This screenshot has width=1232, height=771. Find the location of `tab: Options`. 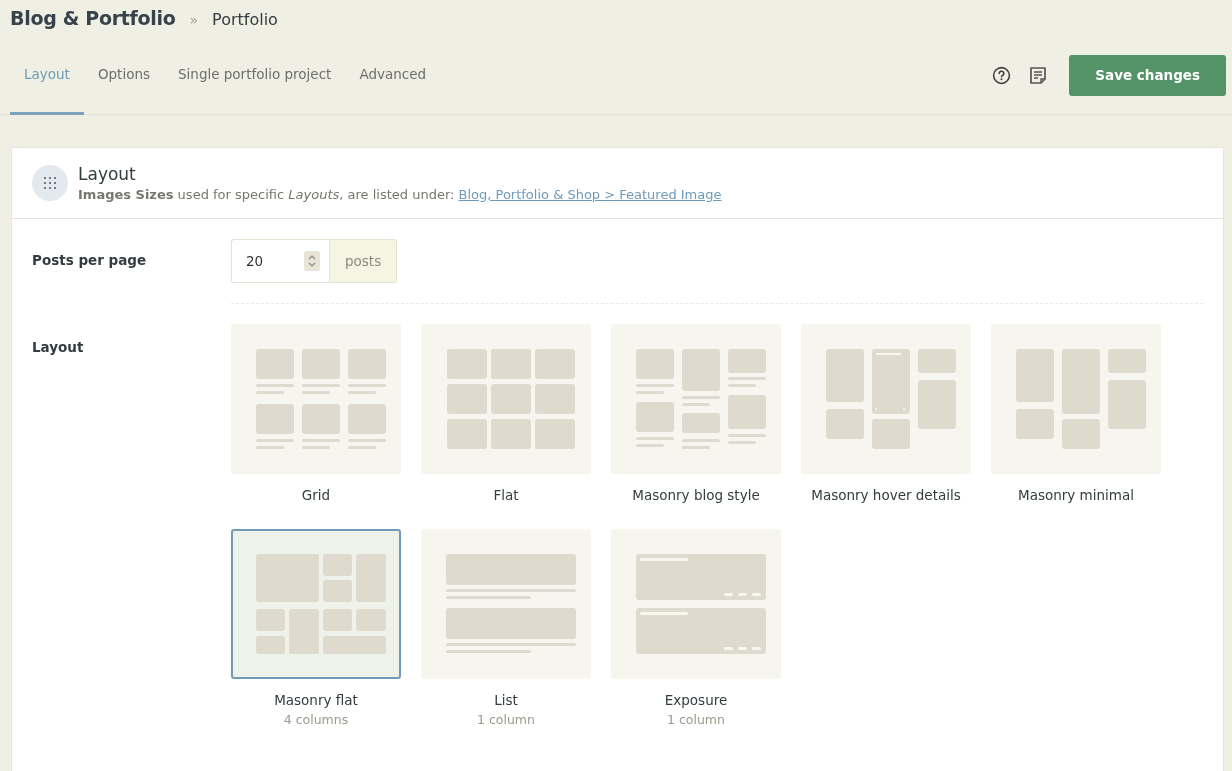

tab: Options is located at coordinates (123, 75).